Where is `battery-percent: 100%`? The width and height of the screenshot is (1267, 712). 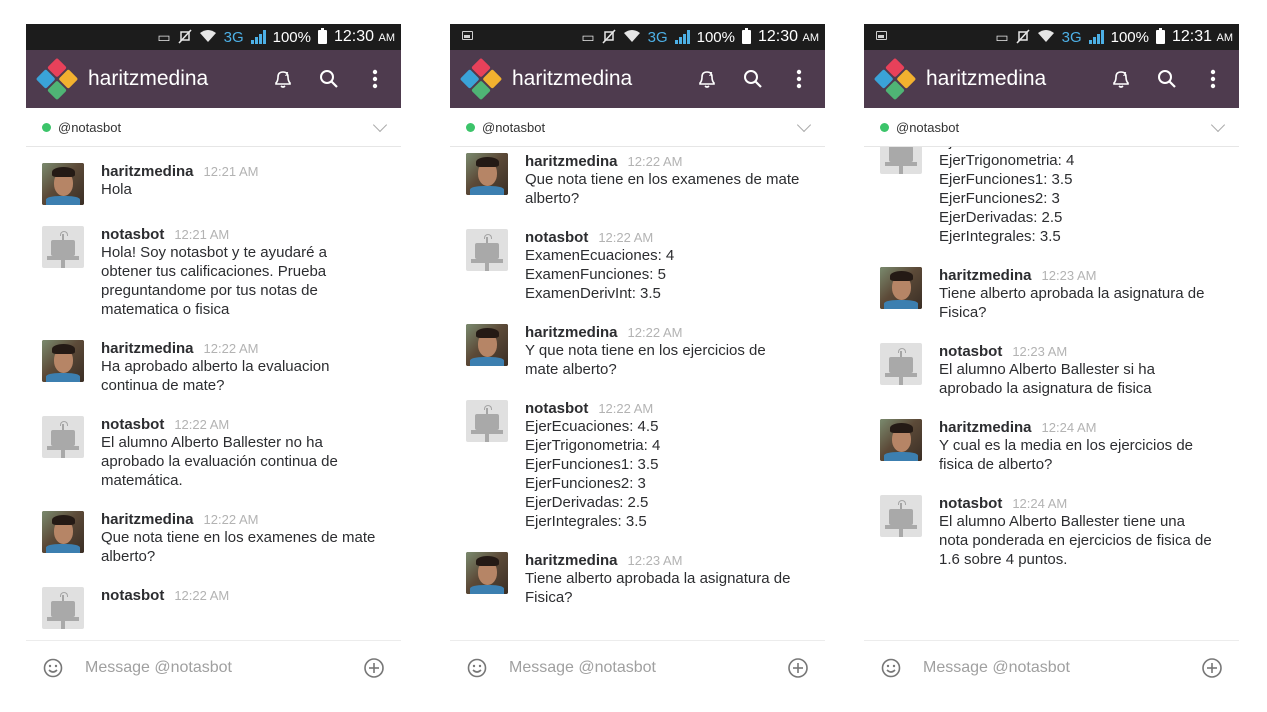
battery-percent: 100% is located at coordinates (291, 37).